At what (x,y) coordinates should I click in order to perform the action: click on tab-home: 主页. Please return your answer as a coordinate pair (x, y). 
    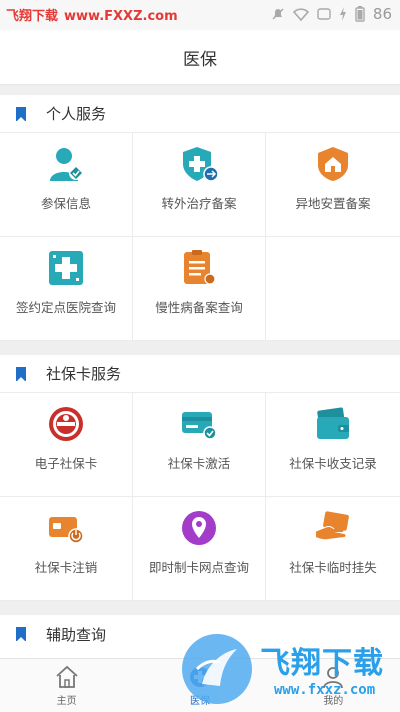
    Looking at the image, I should click on (66, 685).